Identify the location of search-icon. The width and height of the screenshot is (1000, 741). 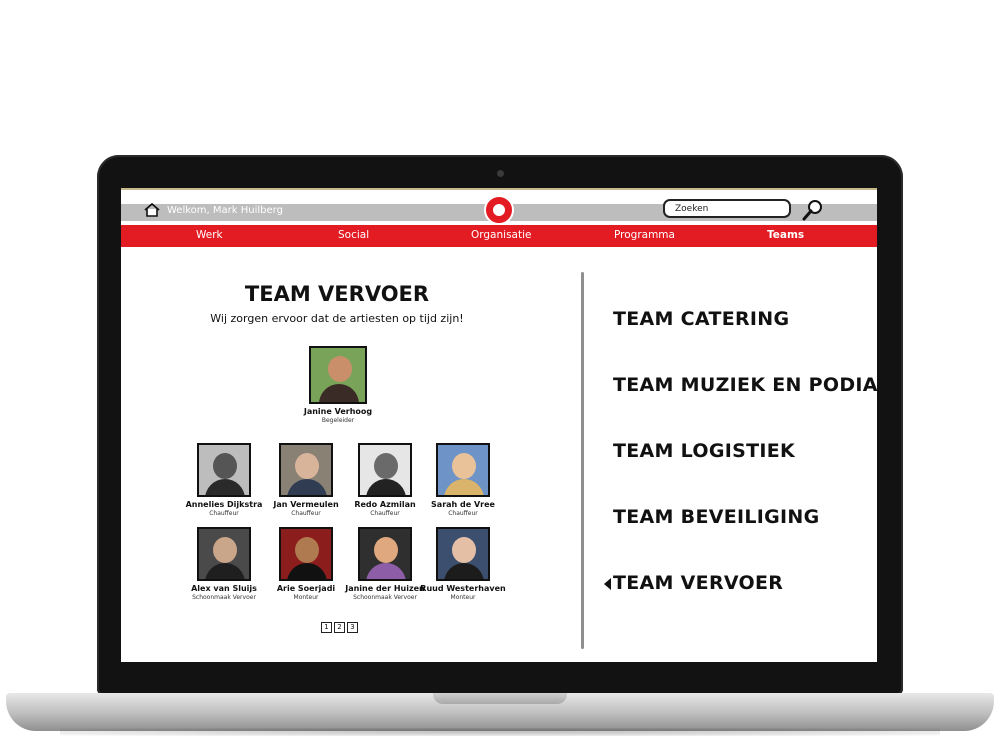
(813, 210).